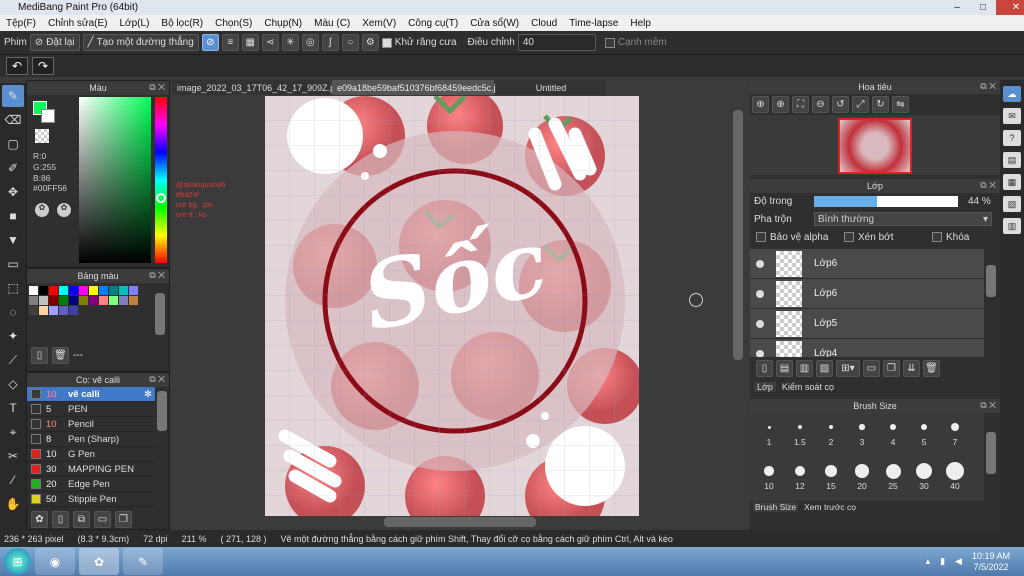 The width and height of the screenshot is (1024, 576). Describe the element at coordinates (1012, 138) in the screenshot. I see `help-icon: ?` at that location.